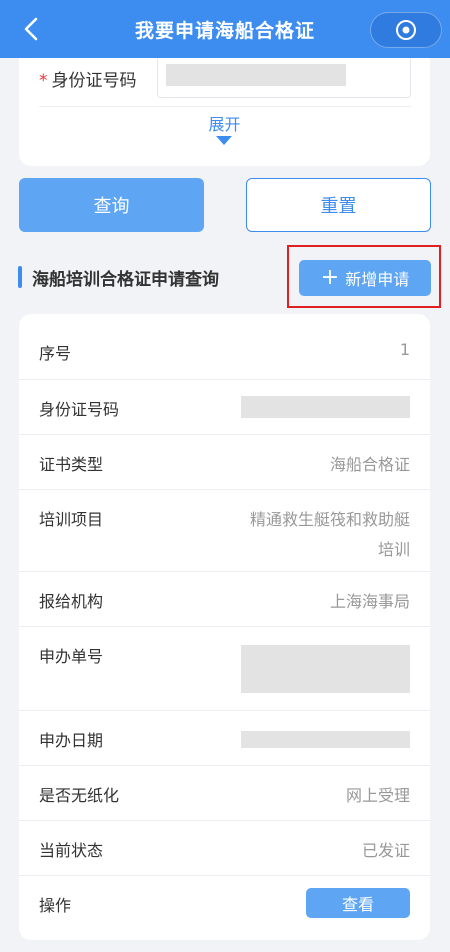  What do you see at coordinates (43, 81) in the screenshot?
I see `required-mark: *` at bounding box center [43, 81].